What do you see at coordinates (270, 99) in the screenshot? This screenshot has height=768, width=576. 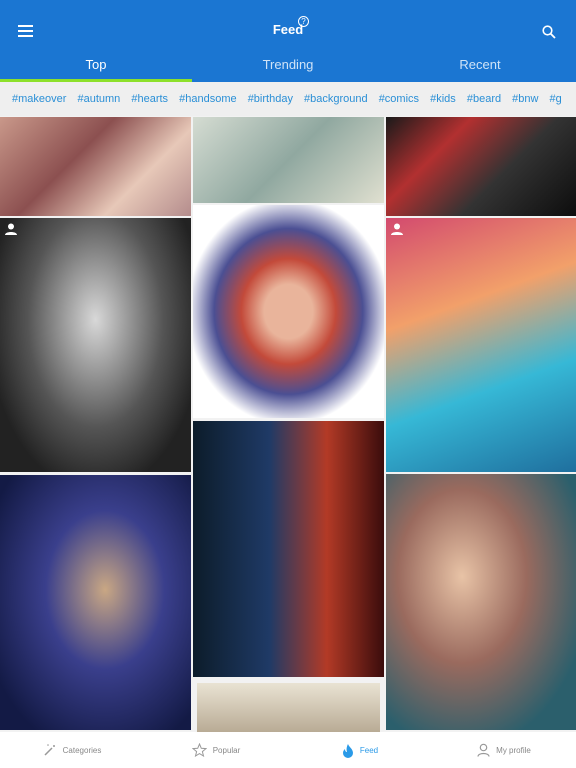 I see `hashtag: #birthday` at bounding box center [270, 99].